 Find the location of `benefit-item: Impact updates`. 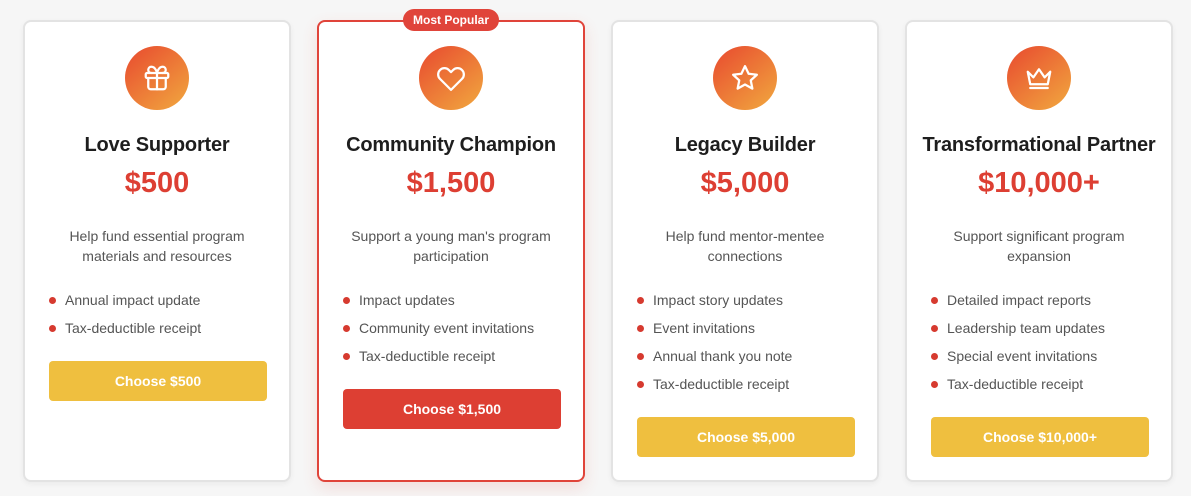

benefit-item: Impact updates is located at coordinates (457, 304).